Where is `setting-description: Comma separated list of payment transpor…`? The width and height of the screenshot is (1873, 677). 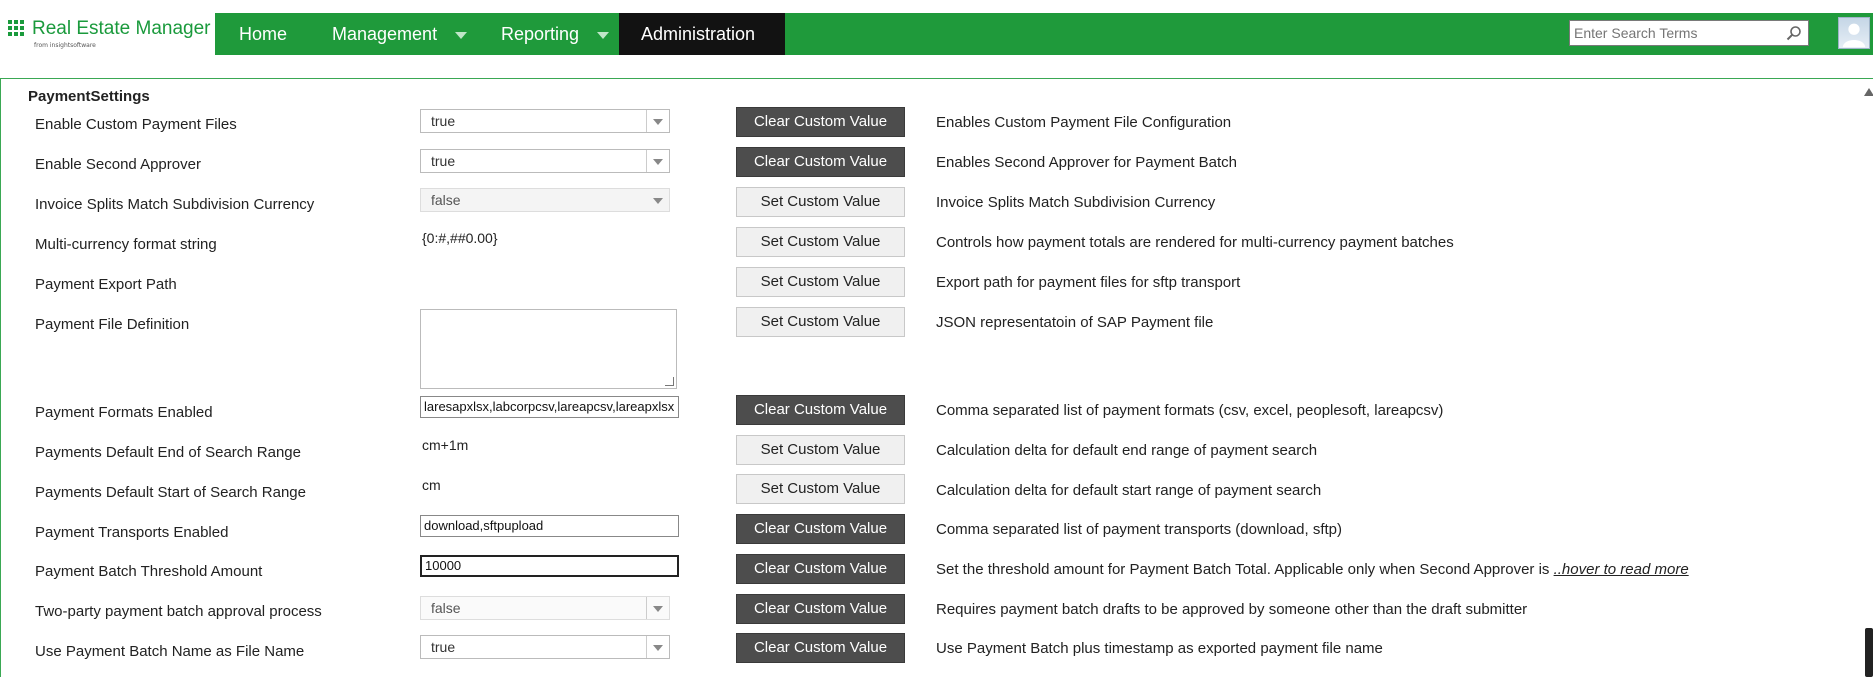
setting-description: Comma separated list of payment transpor… is located at coordinates (1139, 529).